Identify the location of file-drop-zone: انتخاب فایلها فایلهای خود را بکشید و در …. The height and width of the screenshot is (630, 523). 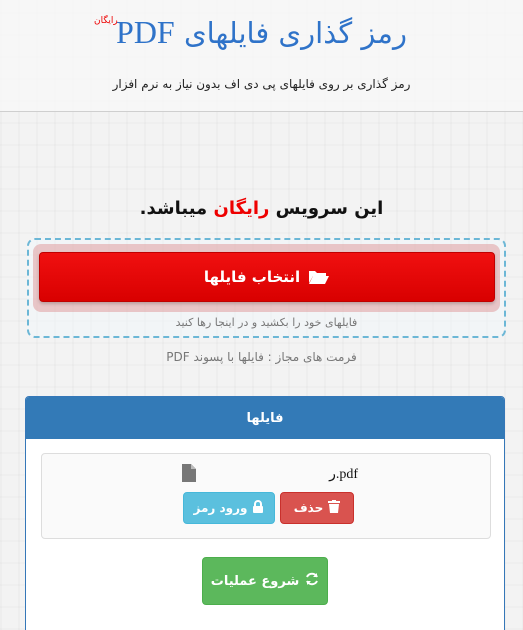
(266, 288).